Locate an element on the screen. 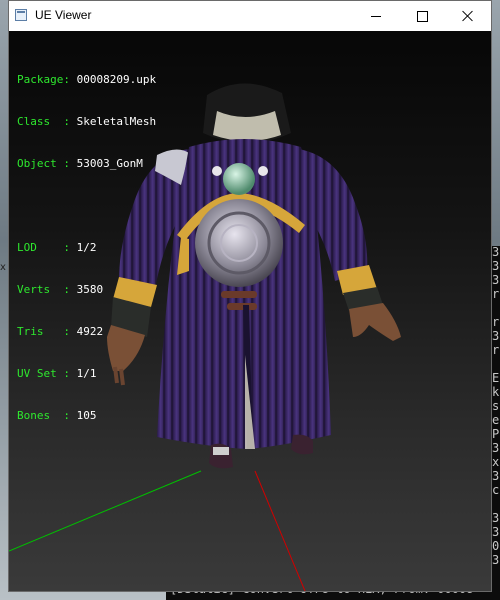  info-row-object: Object : 53003_GonM is located at coordinates (86, 164).